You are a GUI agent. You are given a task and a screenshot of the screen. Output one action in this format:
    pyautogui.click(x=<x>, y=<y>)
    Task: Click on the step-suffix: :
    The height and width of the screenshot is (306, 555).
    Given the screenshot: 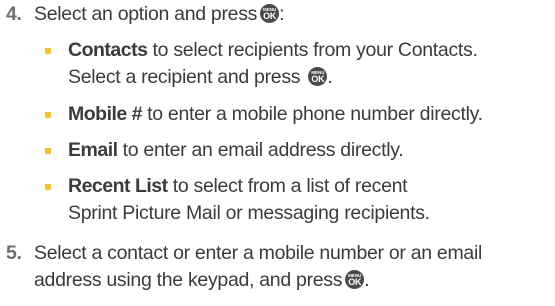 What is the action you would take?
    pyautogui.click(x=282, y=14)
    